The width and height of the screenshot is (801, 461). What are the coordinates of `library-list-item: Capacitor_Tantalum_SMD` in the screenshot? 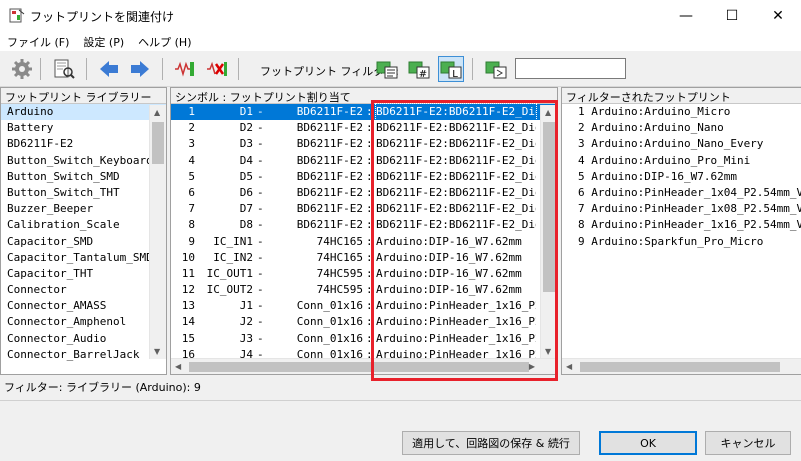 It's located at (83, 258).